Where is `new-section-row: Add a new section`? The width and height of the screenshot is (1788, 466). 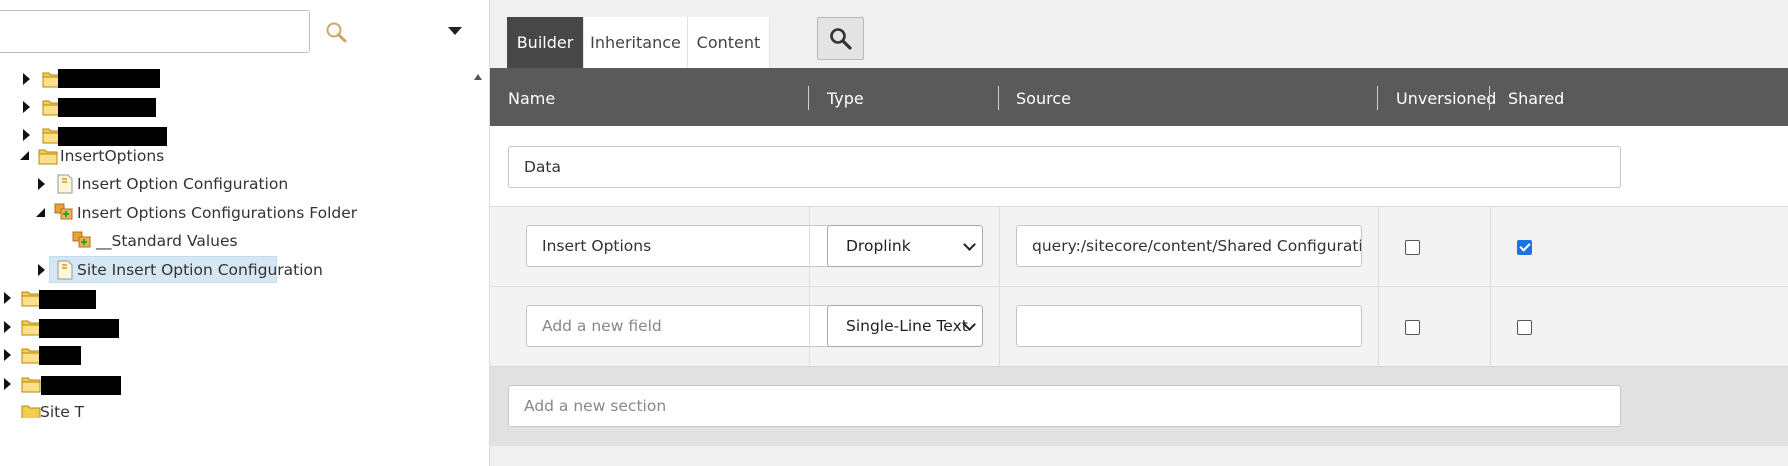 new-section-row: Add a new section is located at coordinates (1139, 406).